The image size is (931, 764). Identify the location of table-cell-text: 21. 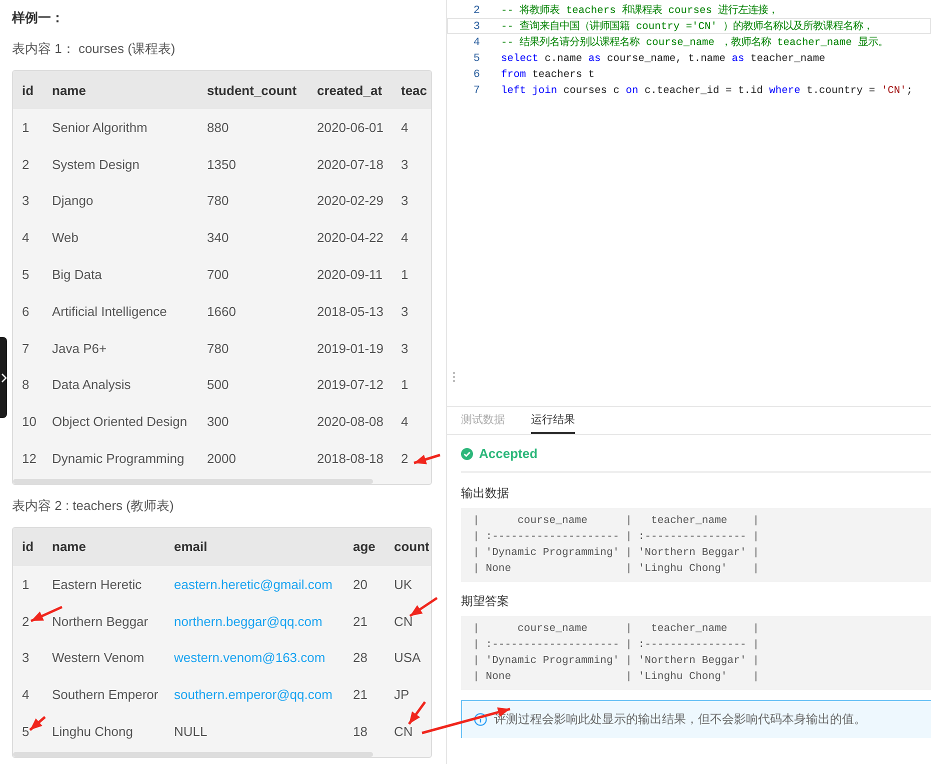
(360, 621).